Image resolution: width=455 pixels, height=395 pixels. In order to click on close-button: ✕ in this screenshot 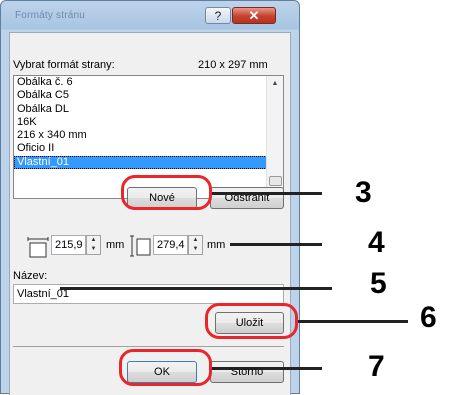, I will do `click(254, 15)`.